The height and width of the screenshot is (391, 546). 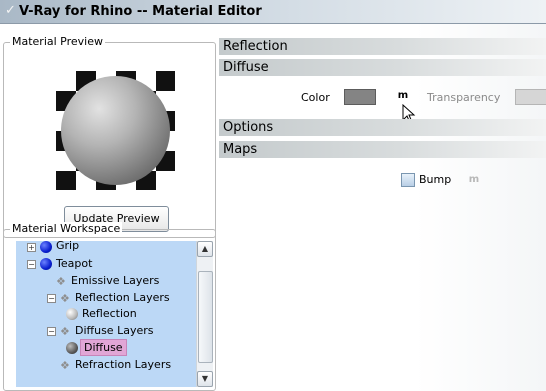 I want to click on bump-checkbox, so click(x=408, y=180).